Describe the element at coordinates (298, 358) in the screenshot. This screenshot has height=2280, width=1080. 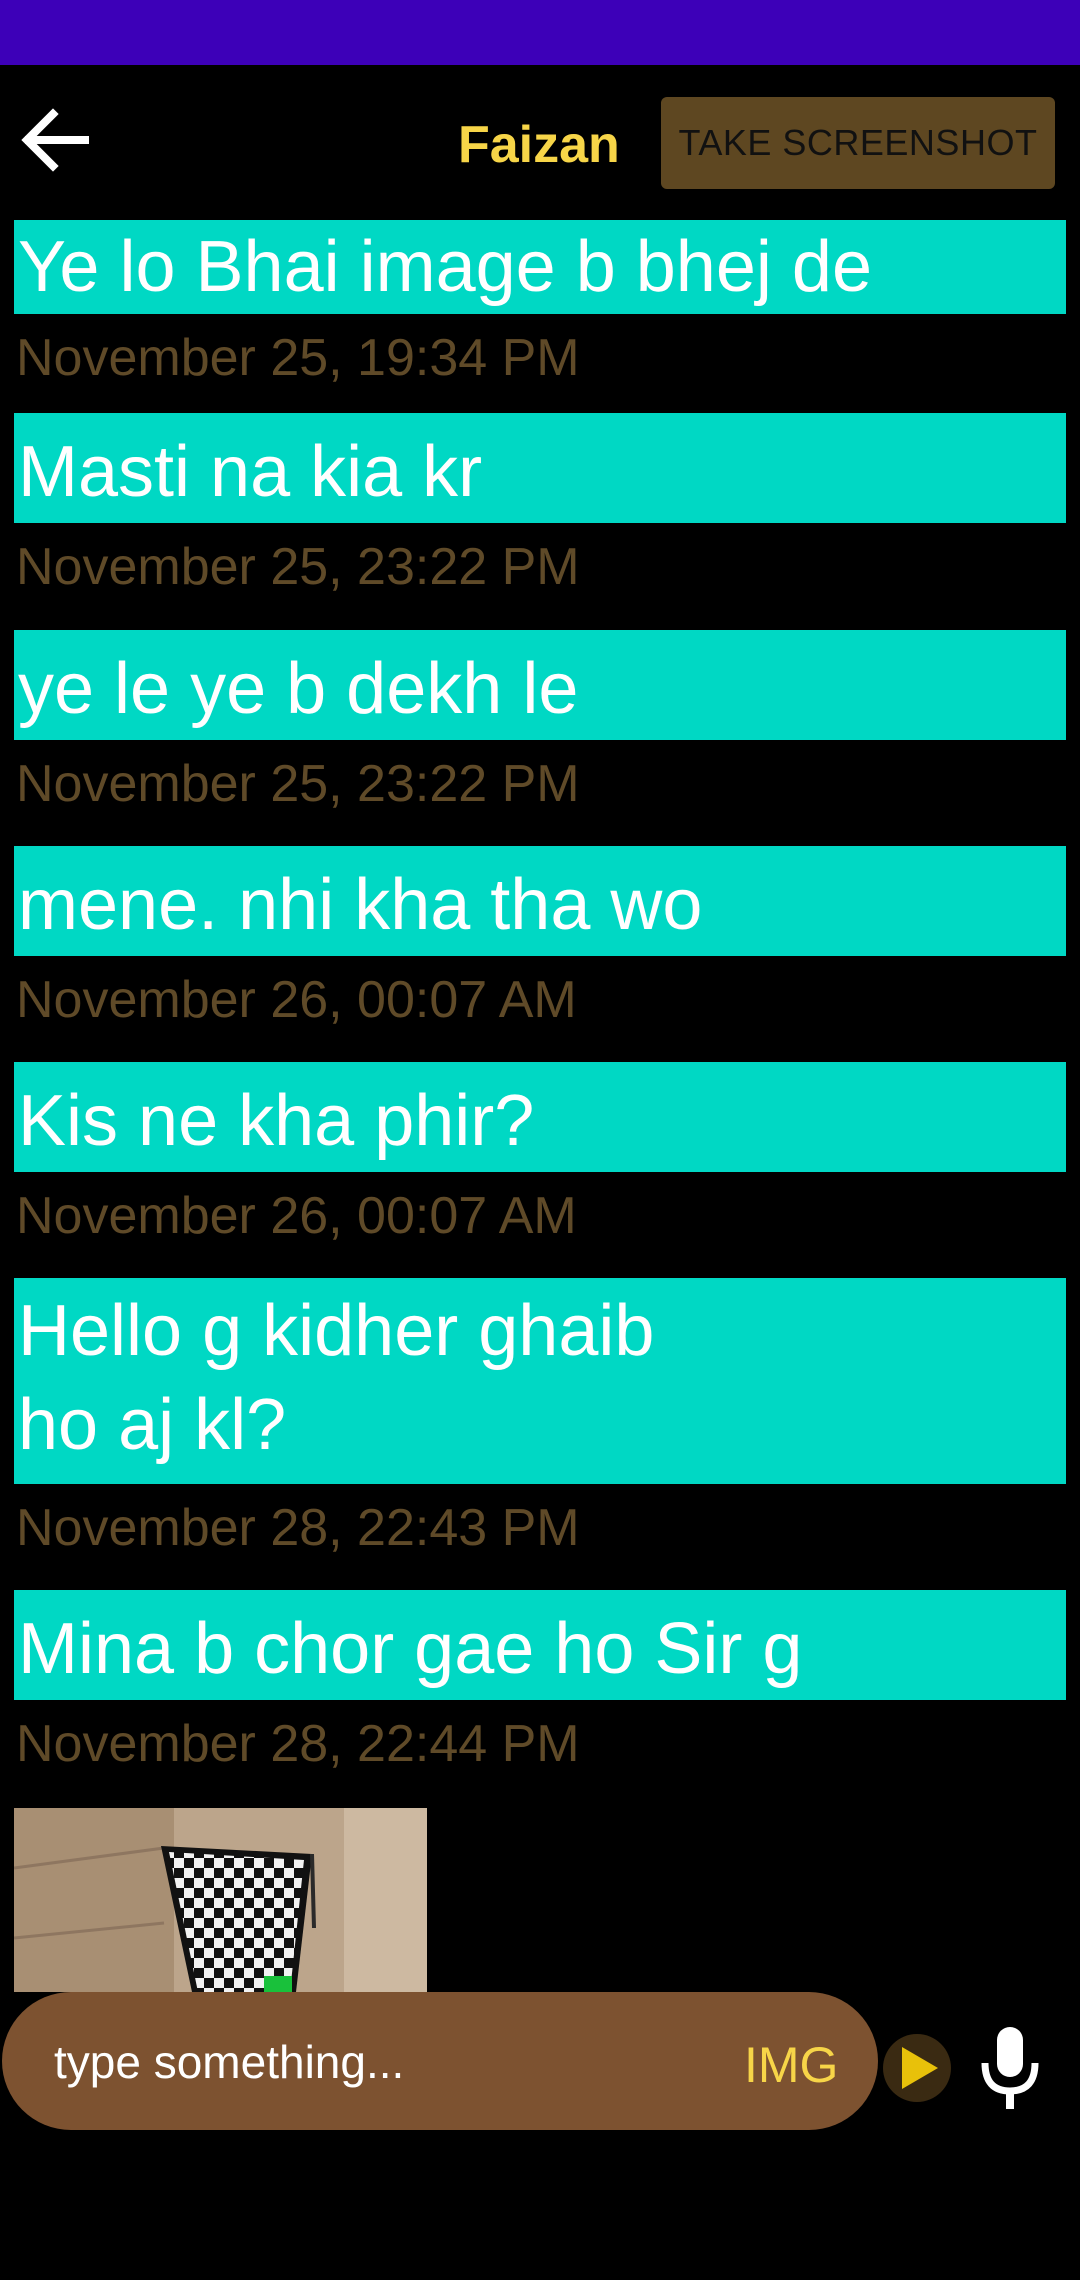
I see `message-timestamp: November 25, 19:34 PM` at that location.